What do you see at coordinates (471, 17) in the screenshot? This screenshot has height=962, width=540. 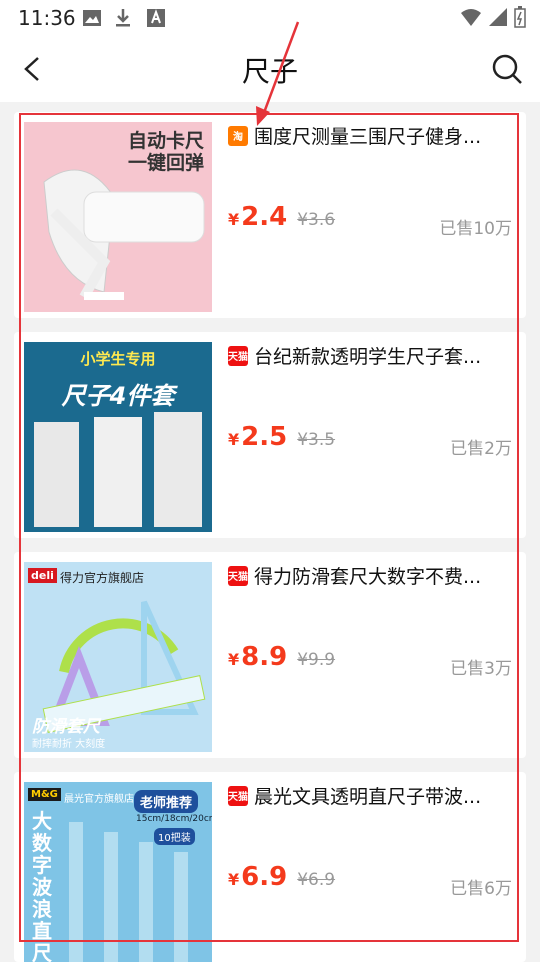 I see `wifi-icon` at bounding box center [471, 17].